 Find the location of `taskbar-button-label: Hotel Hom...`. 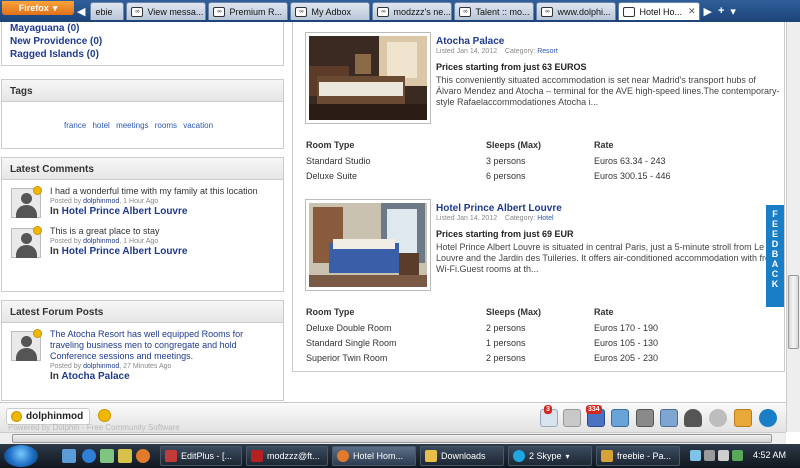

taskbar-button-label: Hotel Hom... is located at coordinates (378, 456).